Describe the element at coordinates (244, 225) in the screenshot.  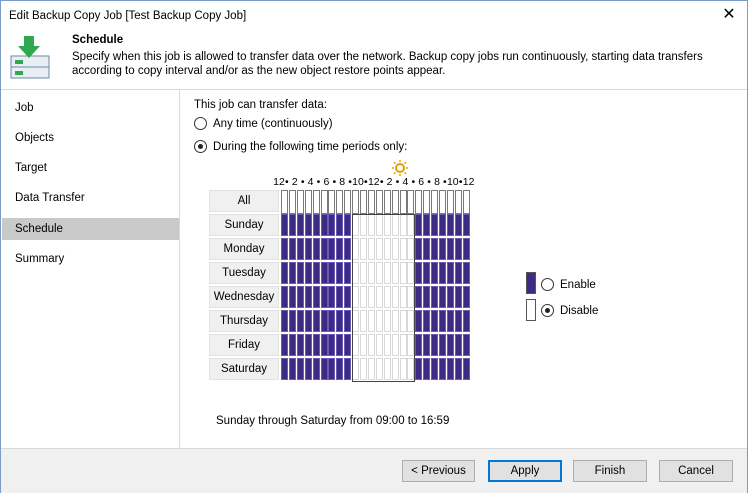
I see `day-row-label-sunday: Sunday` at that location.